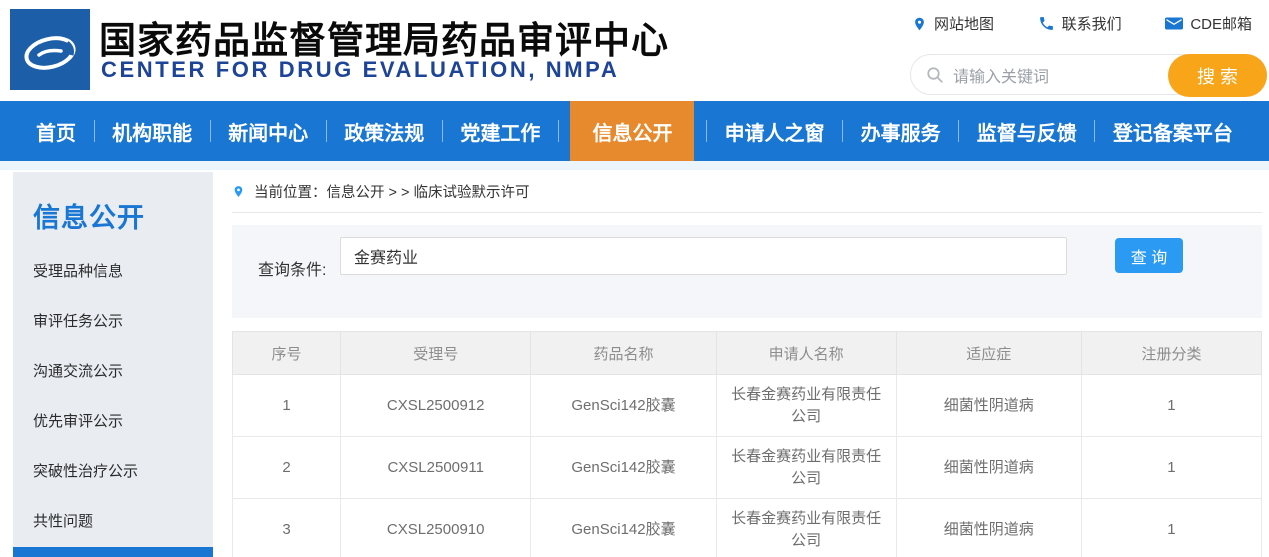 The height and width of the screenshot is (557, 1269). I want to click on location-pin-icon, so click(238, 191).